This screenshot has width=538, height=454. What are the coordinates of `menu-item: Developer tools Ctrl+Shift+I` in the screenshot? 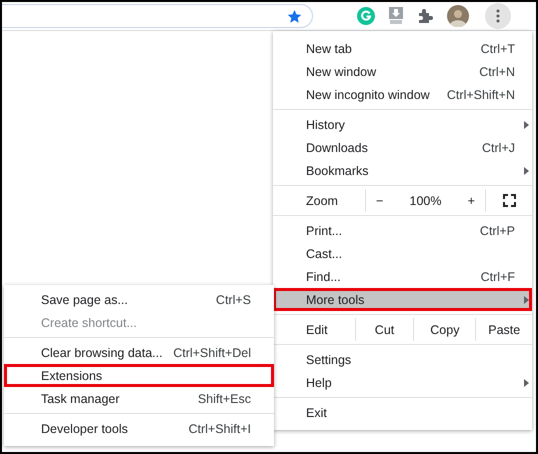 It's located at (139, 428).